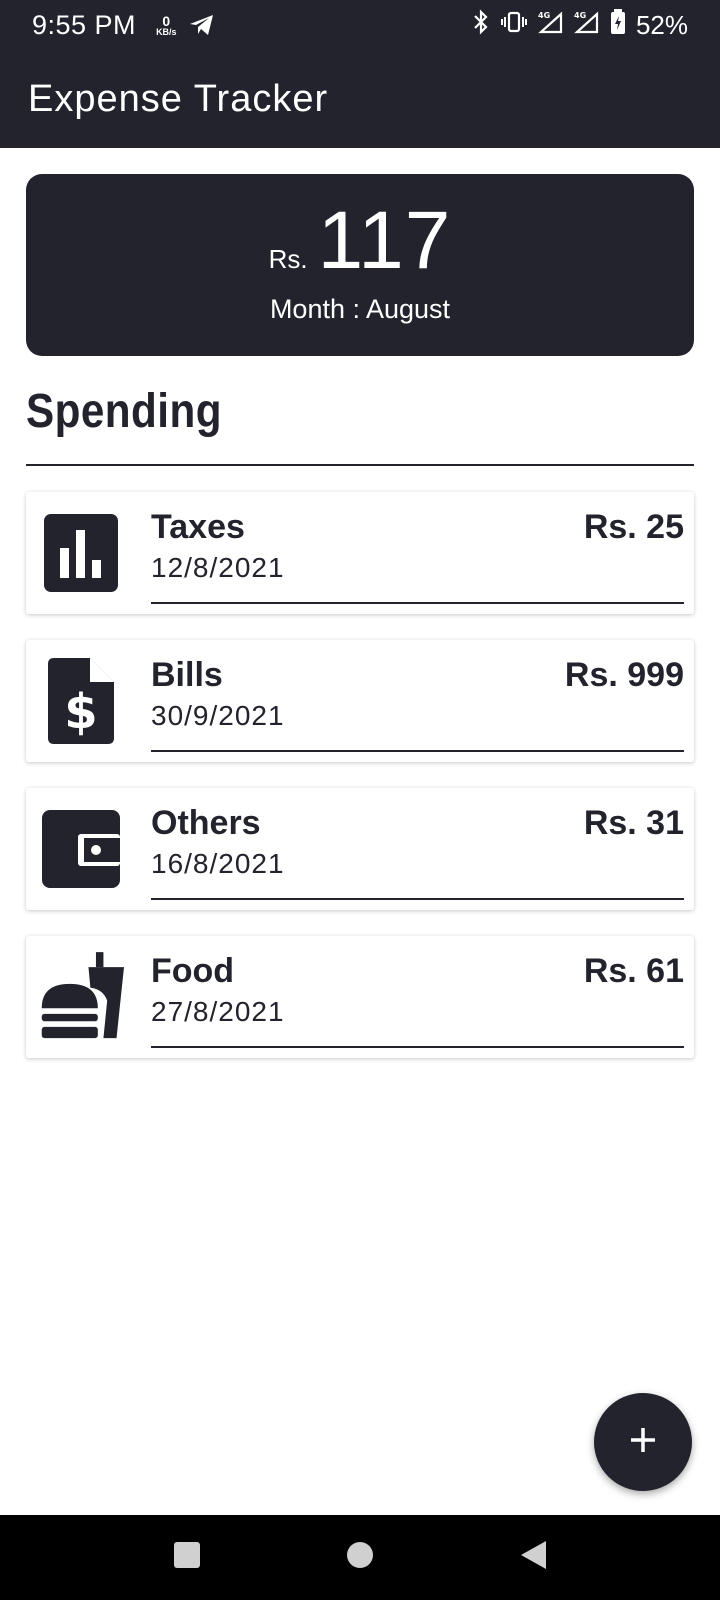 The height and width of the screenshot is (1600, 720). I want to click on back-triangle-icon, so click(533, 1557).